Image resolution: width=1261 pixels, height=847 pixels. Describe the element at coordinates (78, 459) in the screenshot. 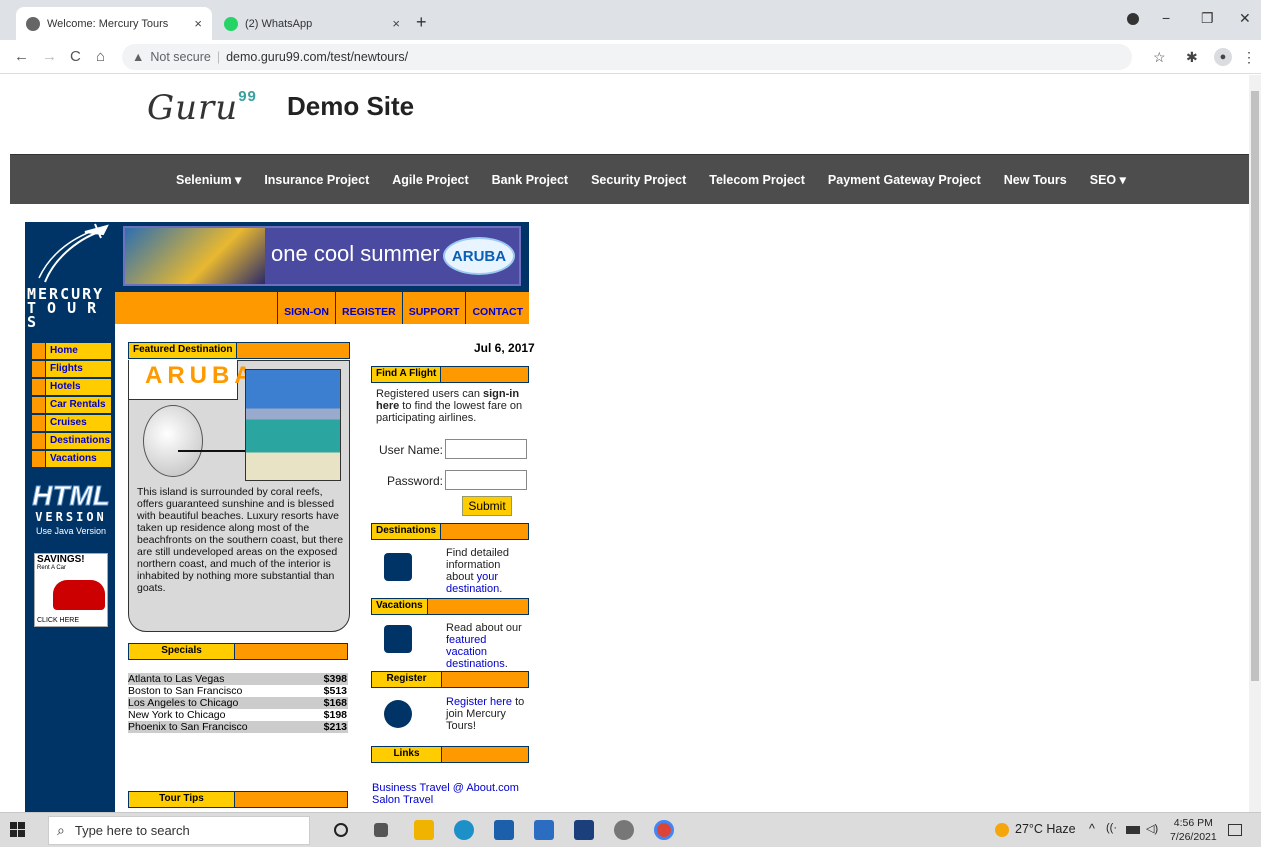

I see `nav-link: Vacations` at that location.